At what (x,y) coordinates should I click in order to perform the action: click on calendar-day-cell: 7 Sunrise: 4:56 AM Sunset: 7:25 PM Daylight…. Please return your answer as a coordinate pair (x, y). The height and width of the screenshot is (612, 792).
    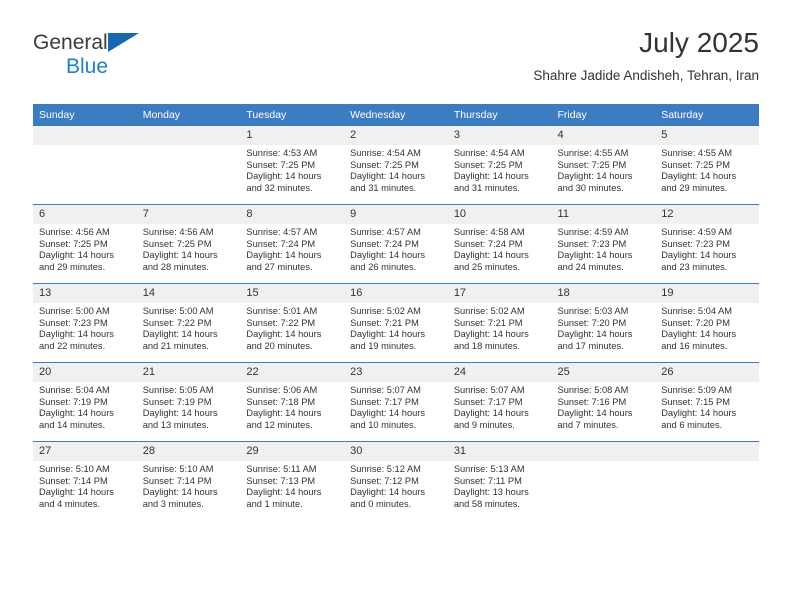
    Looking at the image, I should click on (188, 244).